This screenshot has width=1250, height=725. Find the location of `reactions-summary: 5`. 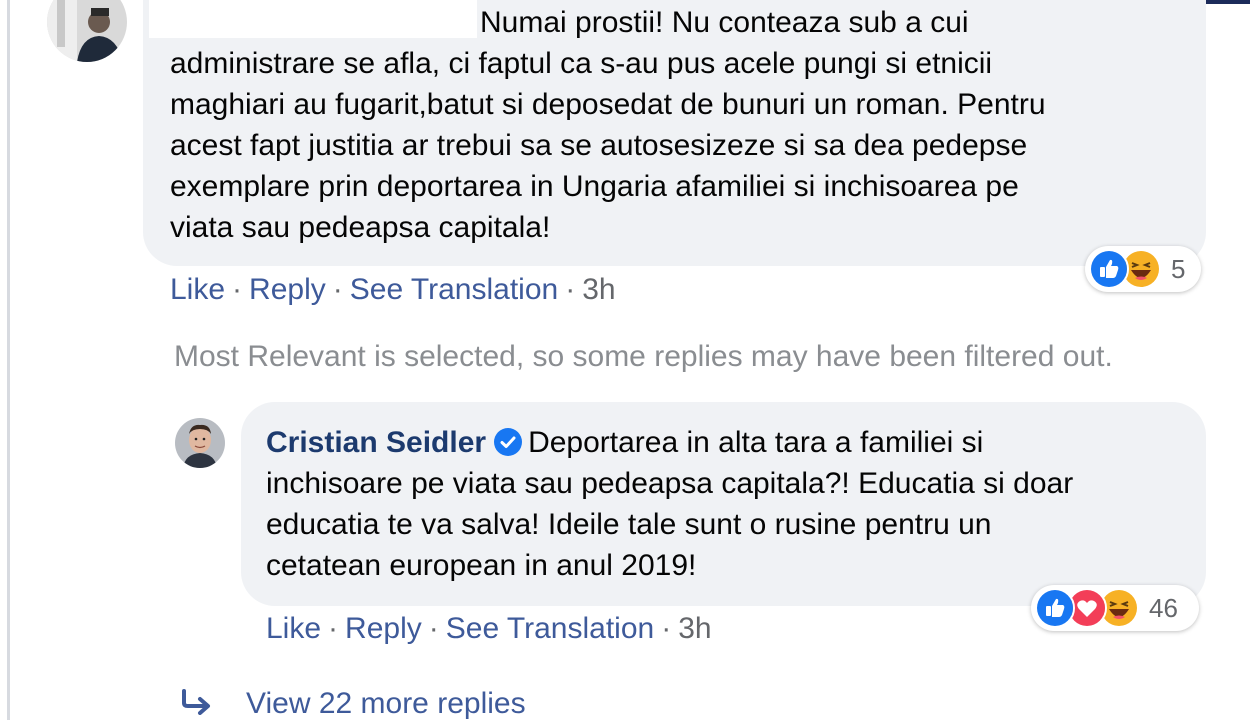

reactions-summary: 5 is located at coordinates (1143, 269).